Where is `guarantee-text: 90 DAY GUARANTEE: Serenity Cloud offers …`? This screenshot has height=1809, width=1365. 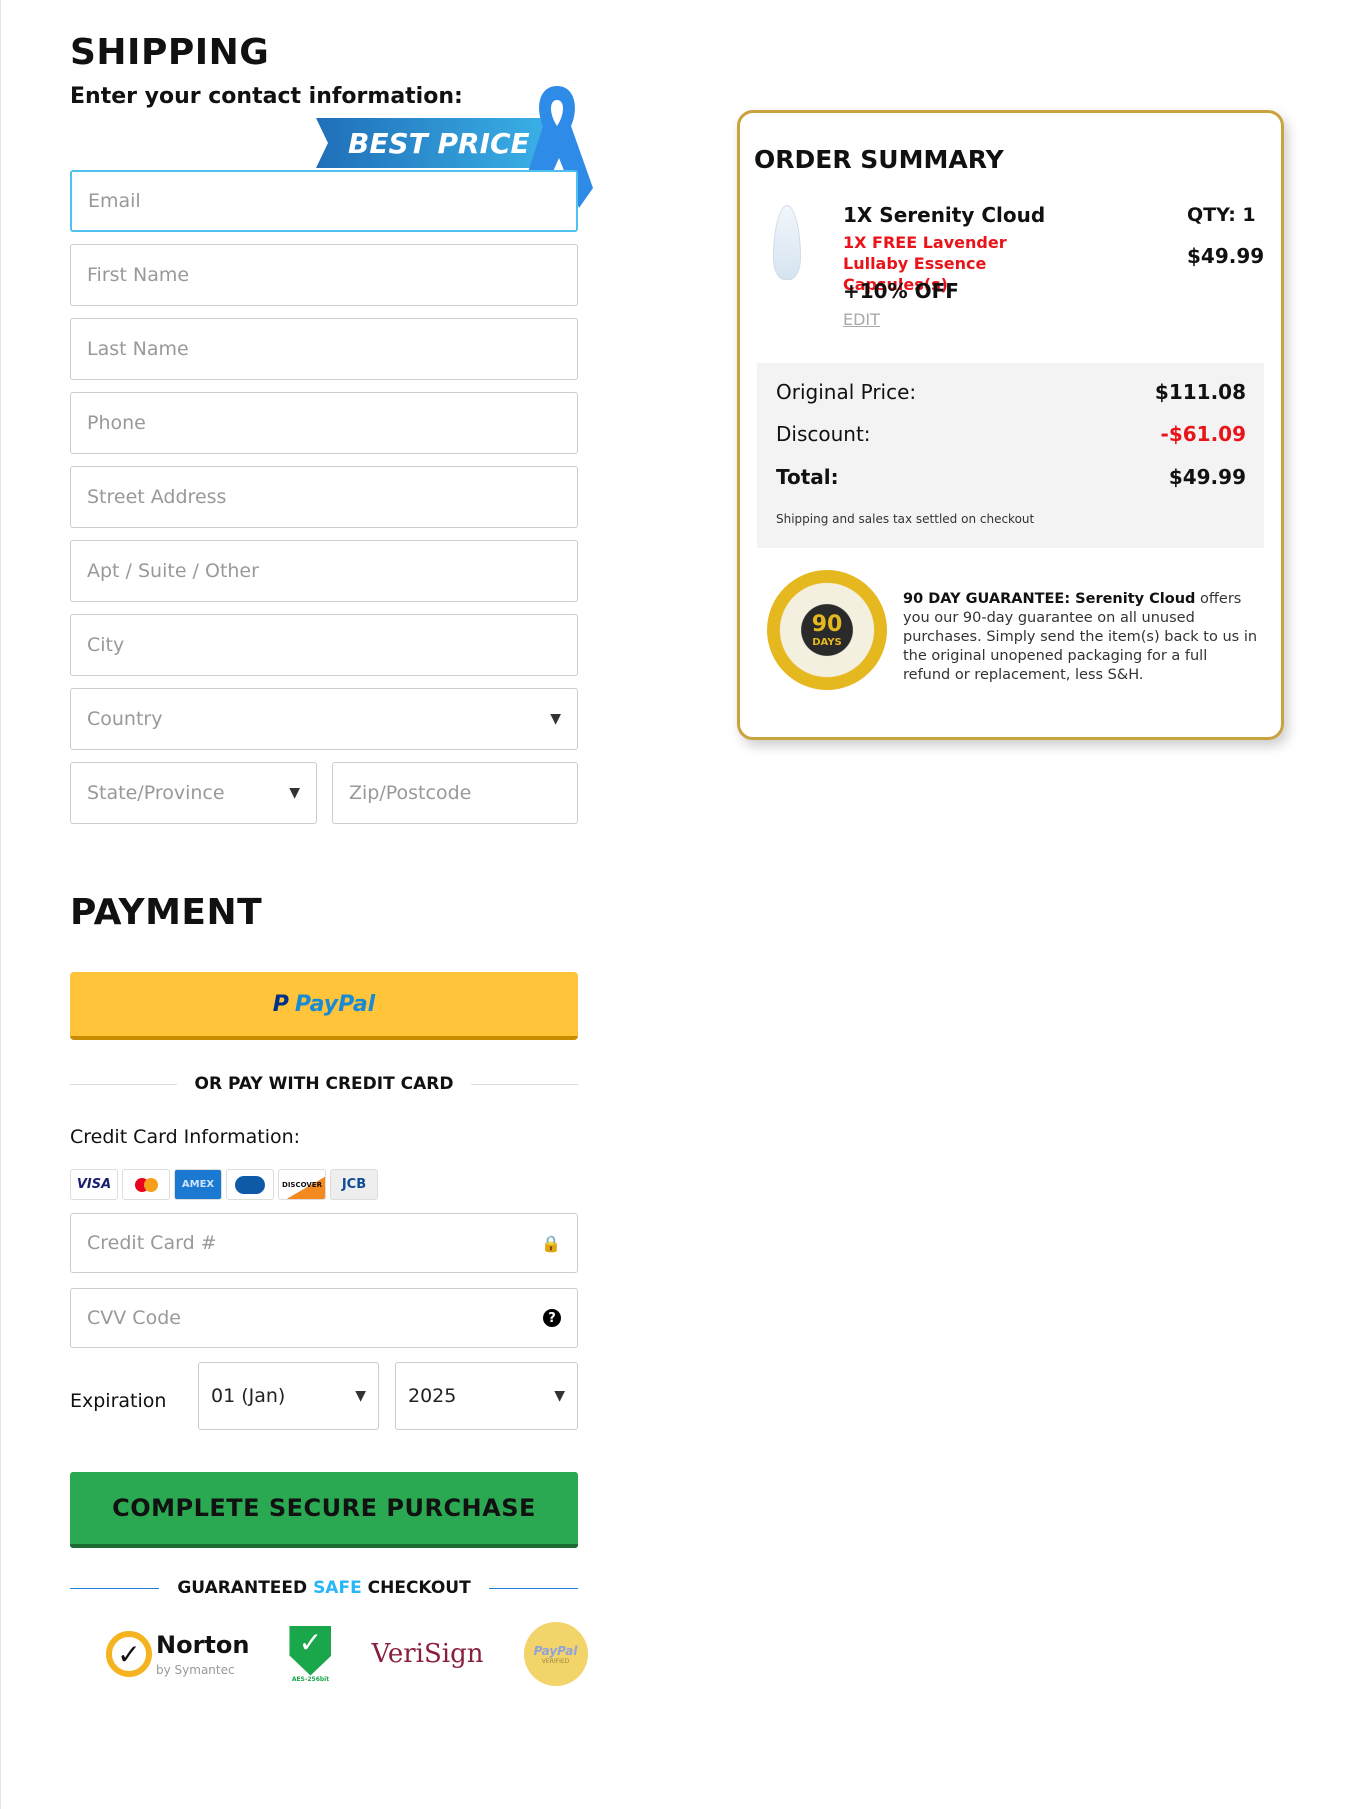
guarantee-text: 90 DAY GUARANTEE: Serenity Cloud offers … is located at coordinates (1080, 637).